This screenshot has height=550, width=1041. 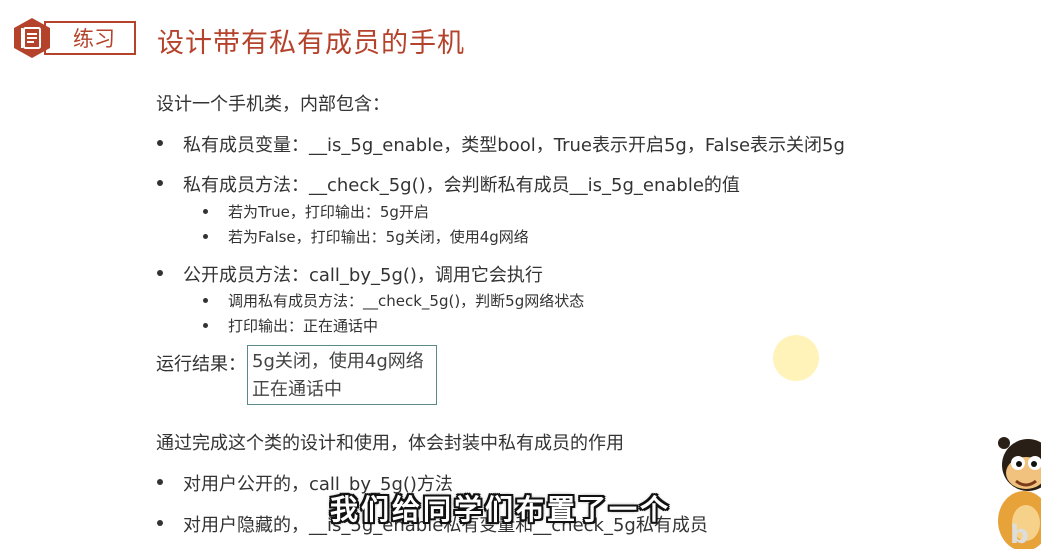 What do you see at coordinates (1019, 535) in the screenshot?
I see `watermark: b` at bounding box center [1019, 535].